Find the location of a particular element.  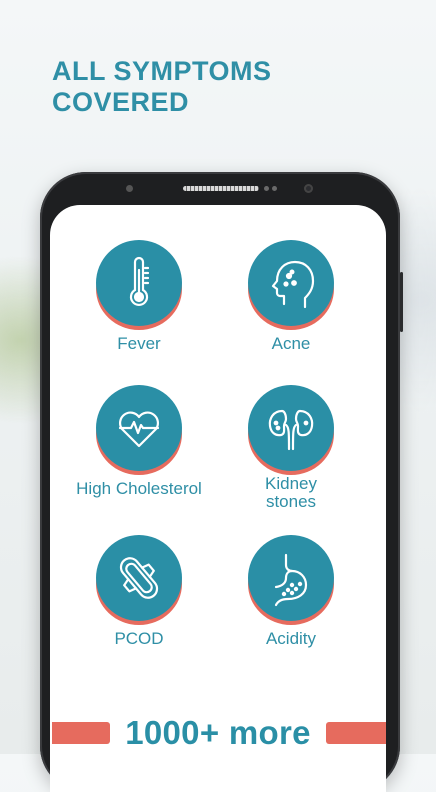

kidneys-icon is located at coordinates (291, 430).